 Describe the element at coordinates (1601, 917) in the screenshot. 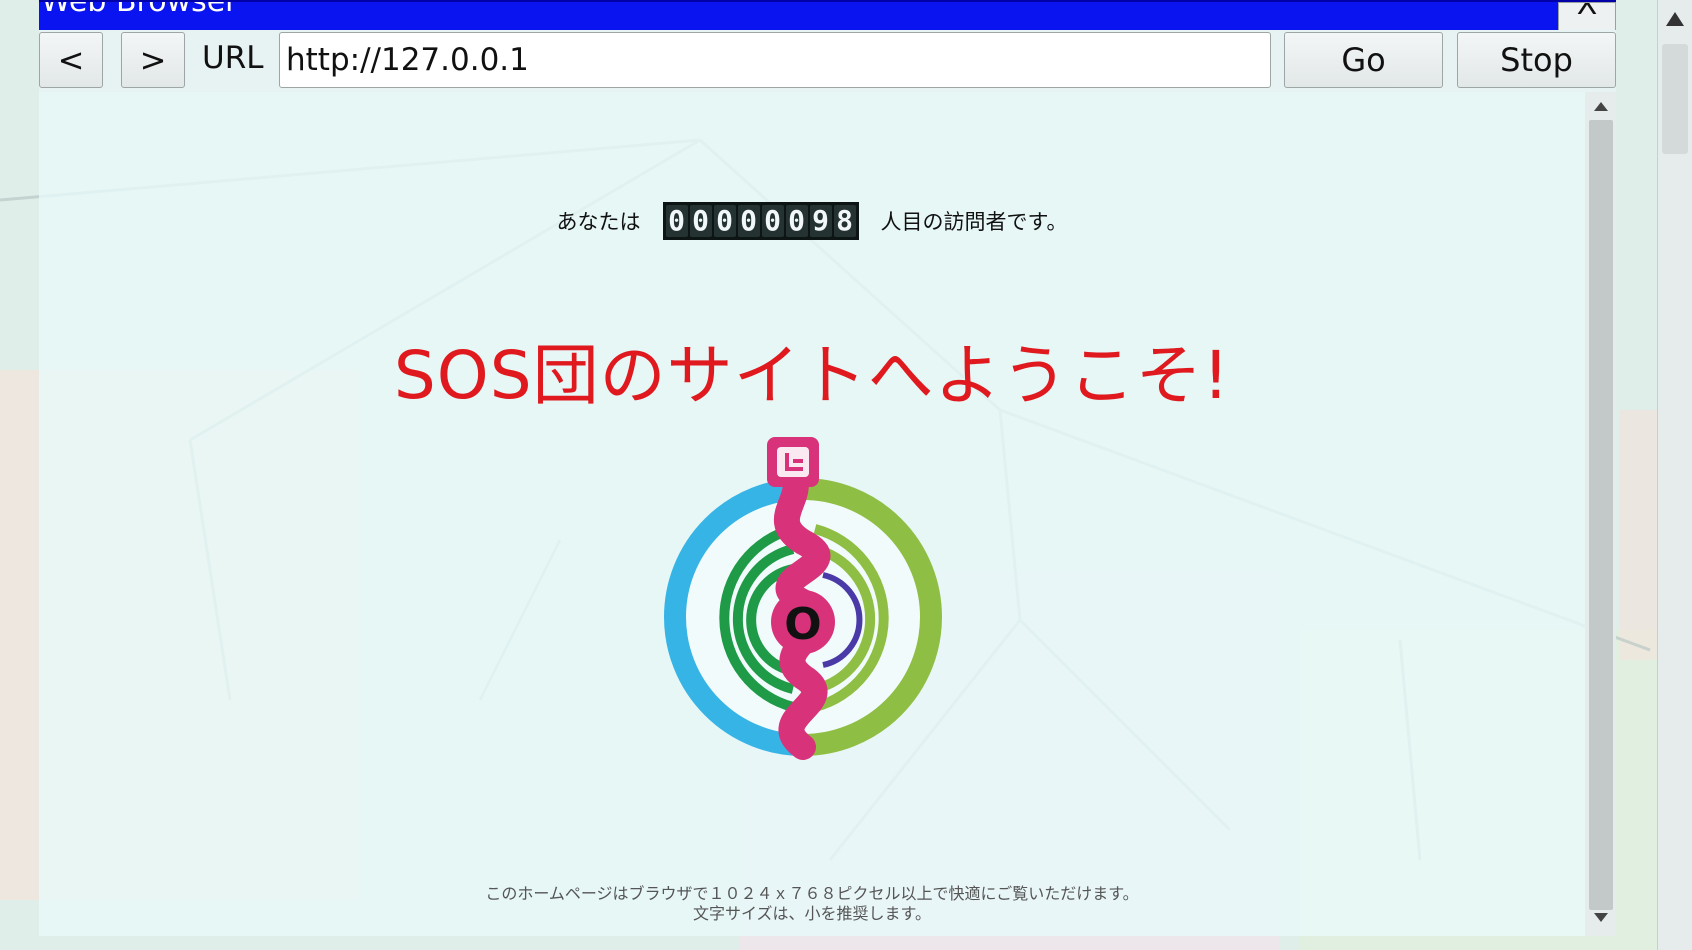

I see `scroll-down-icon` at that location.